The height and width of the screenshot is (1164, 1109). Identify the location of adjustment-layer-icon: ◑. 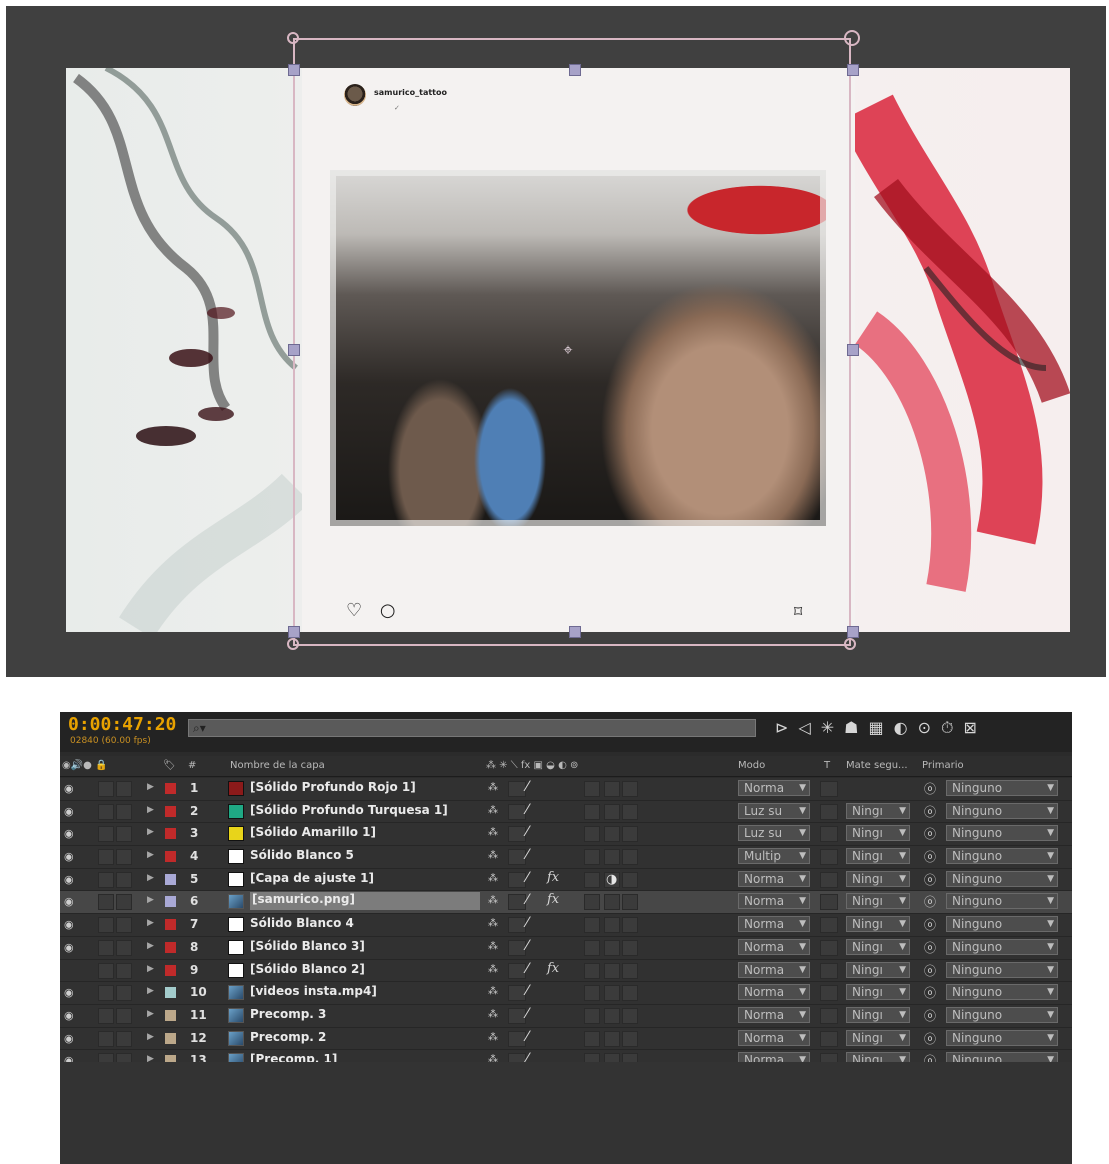
(611, 879).